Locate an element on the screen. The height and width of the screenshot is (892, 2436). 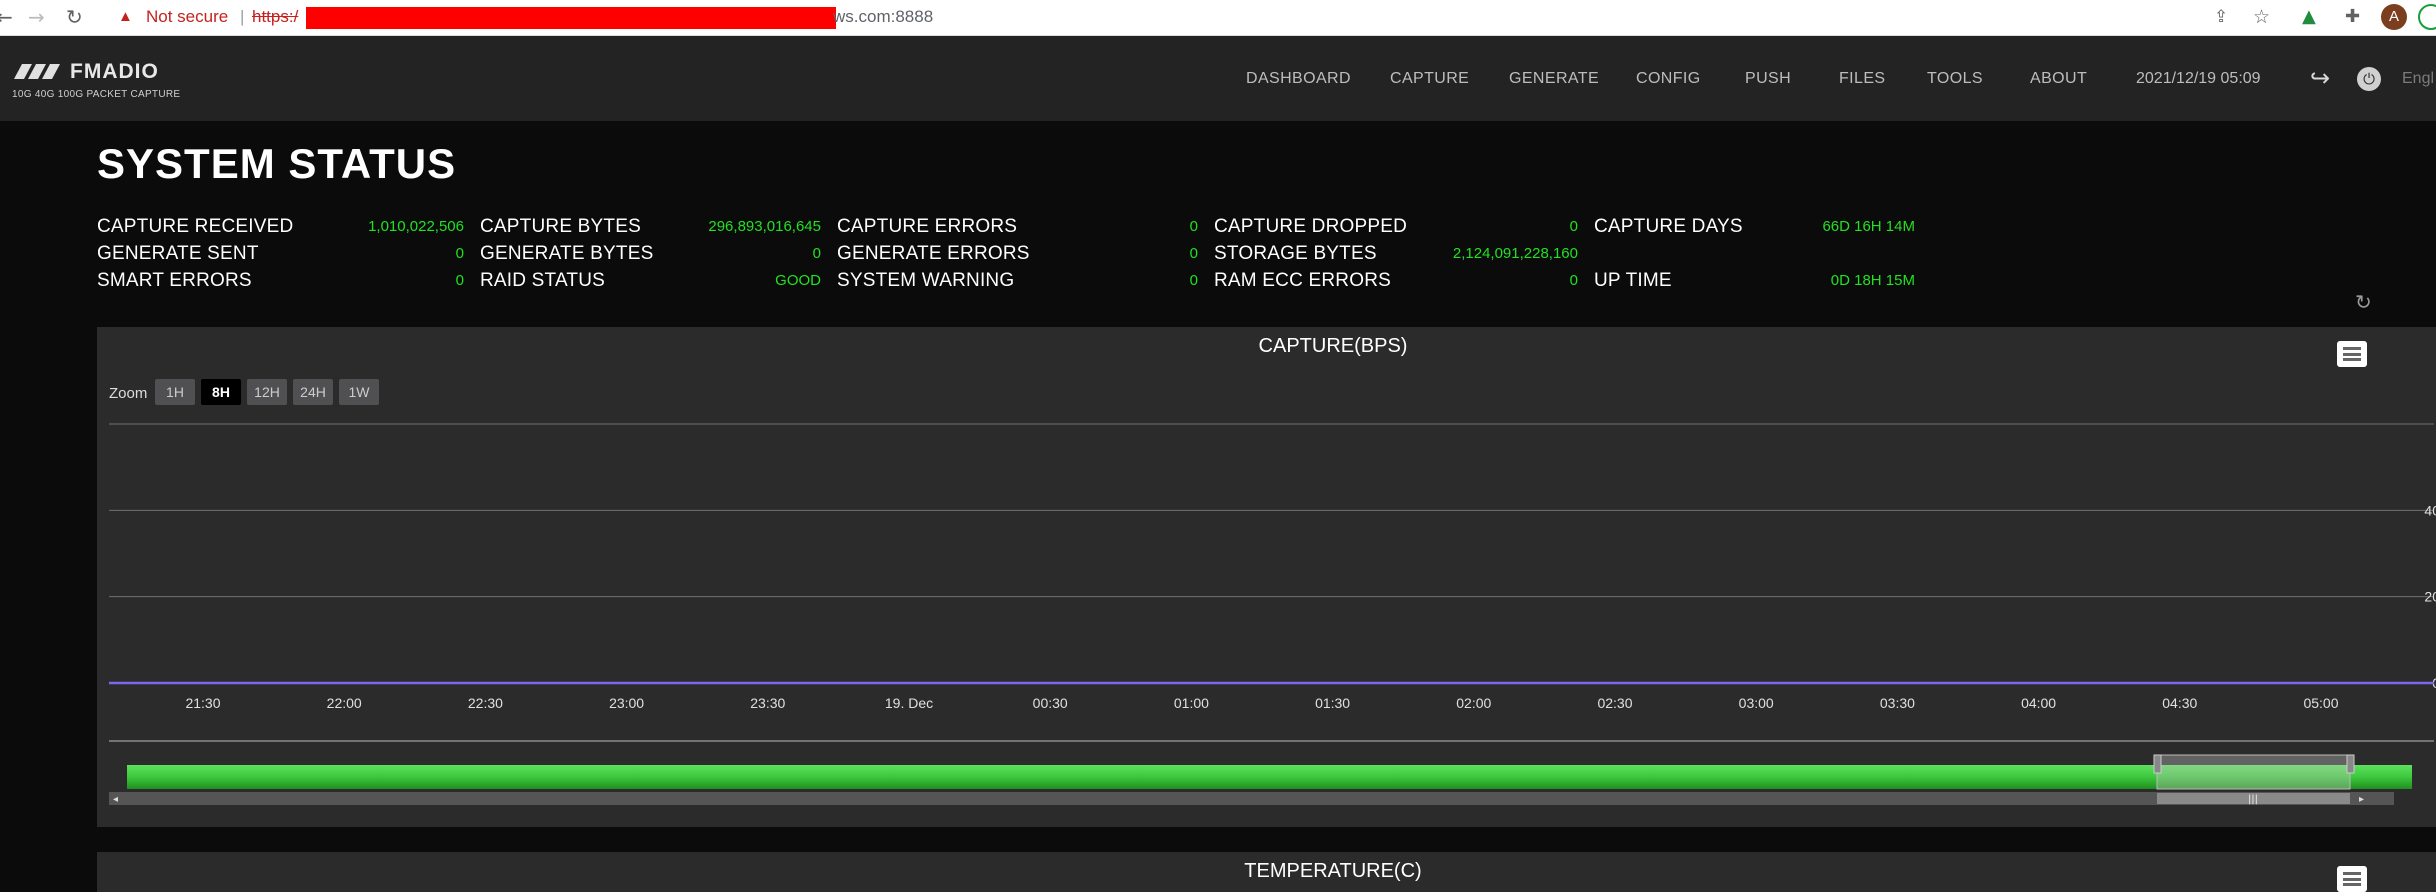
navigator-series is located at coordinates (1269, 777).